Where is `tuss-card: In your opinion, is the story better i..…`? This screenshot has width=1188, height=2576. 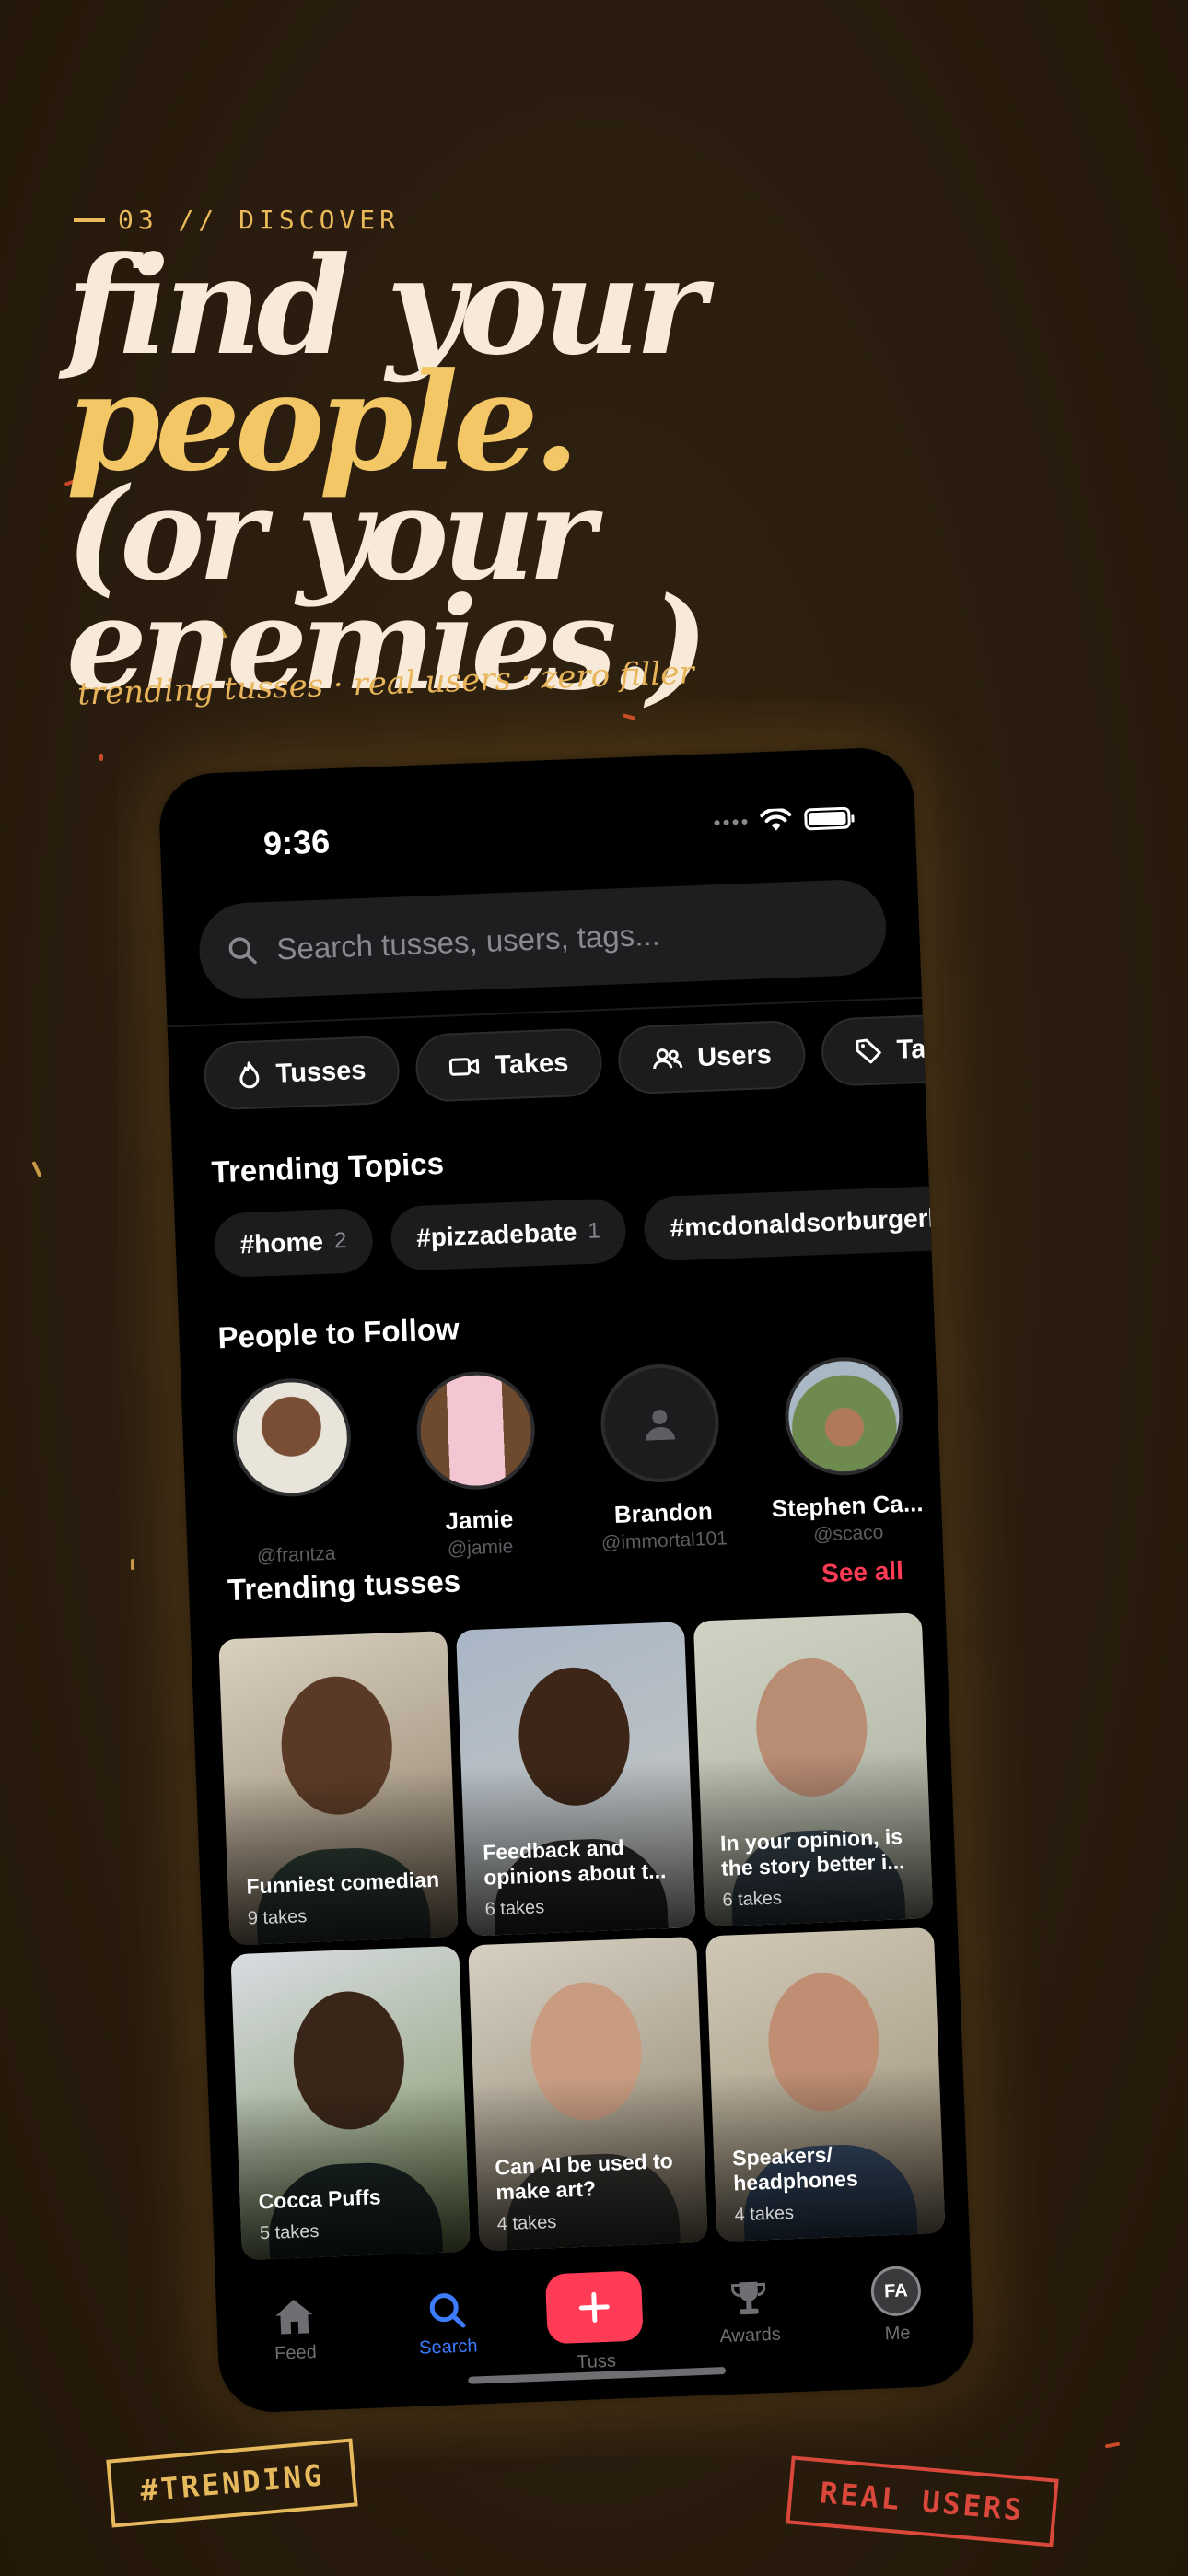
tuss-card: In your opinion, is the story better i..… is located at coordinates (813, 1769).